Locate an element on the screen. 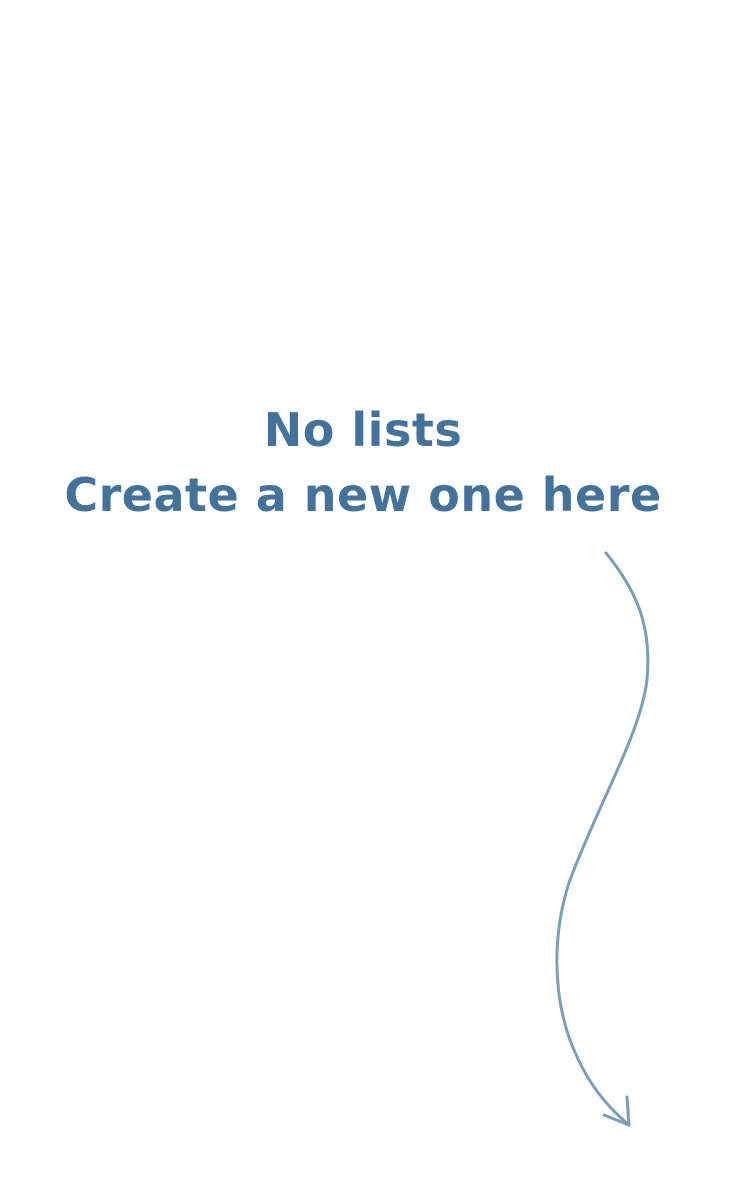 The width and height of the screenshot is (750, 1194). arrow-shaft is located at coordinates (602, 839).